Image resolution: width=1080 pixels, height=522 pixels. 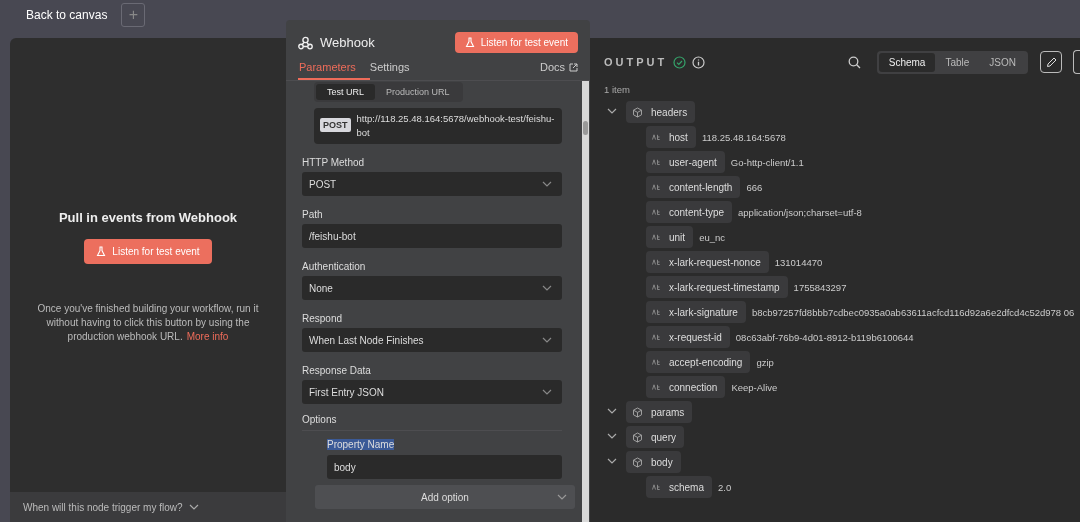 I want to click on schema-value: gzip, so click(x=765, y=362).